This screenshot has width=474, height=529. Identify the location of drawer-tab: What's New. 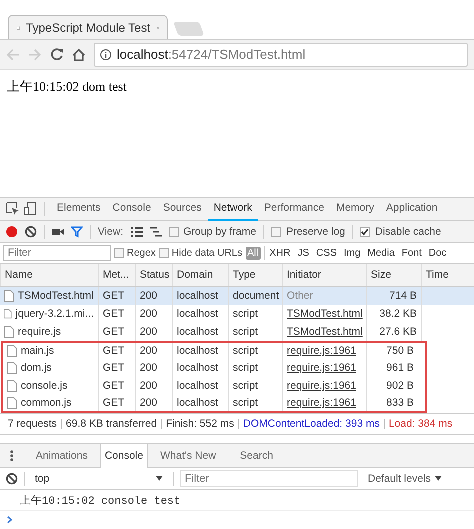
(188, 456).